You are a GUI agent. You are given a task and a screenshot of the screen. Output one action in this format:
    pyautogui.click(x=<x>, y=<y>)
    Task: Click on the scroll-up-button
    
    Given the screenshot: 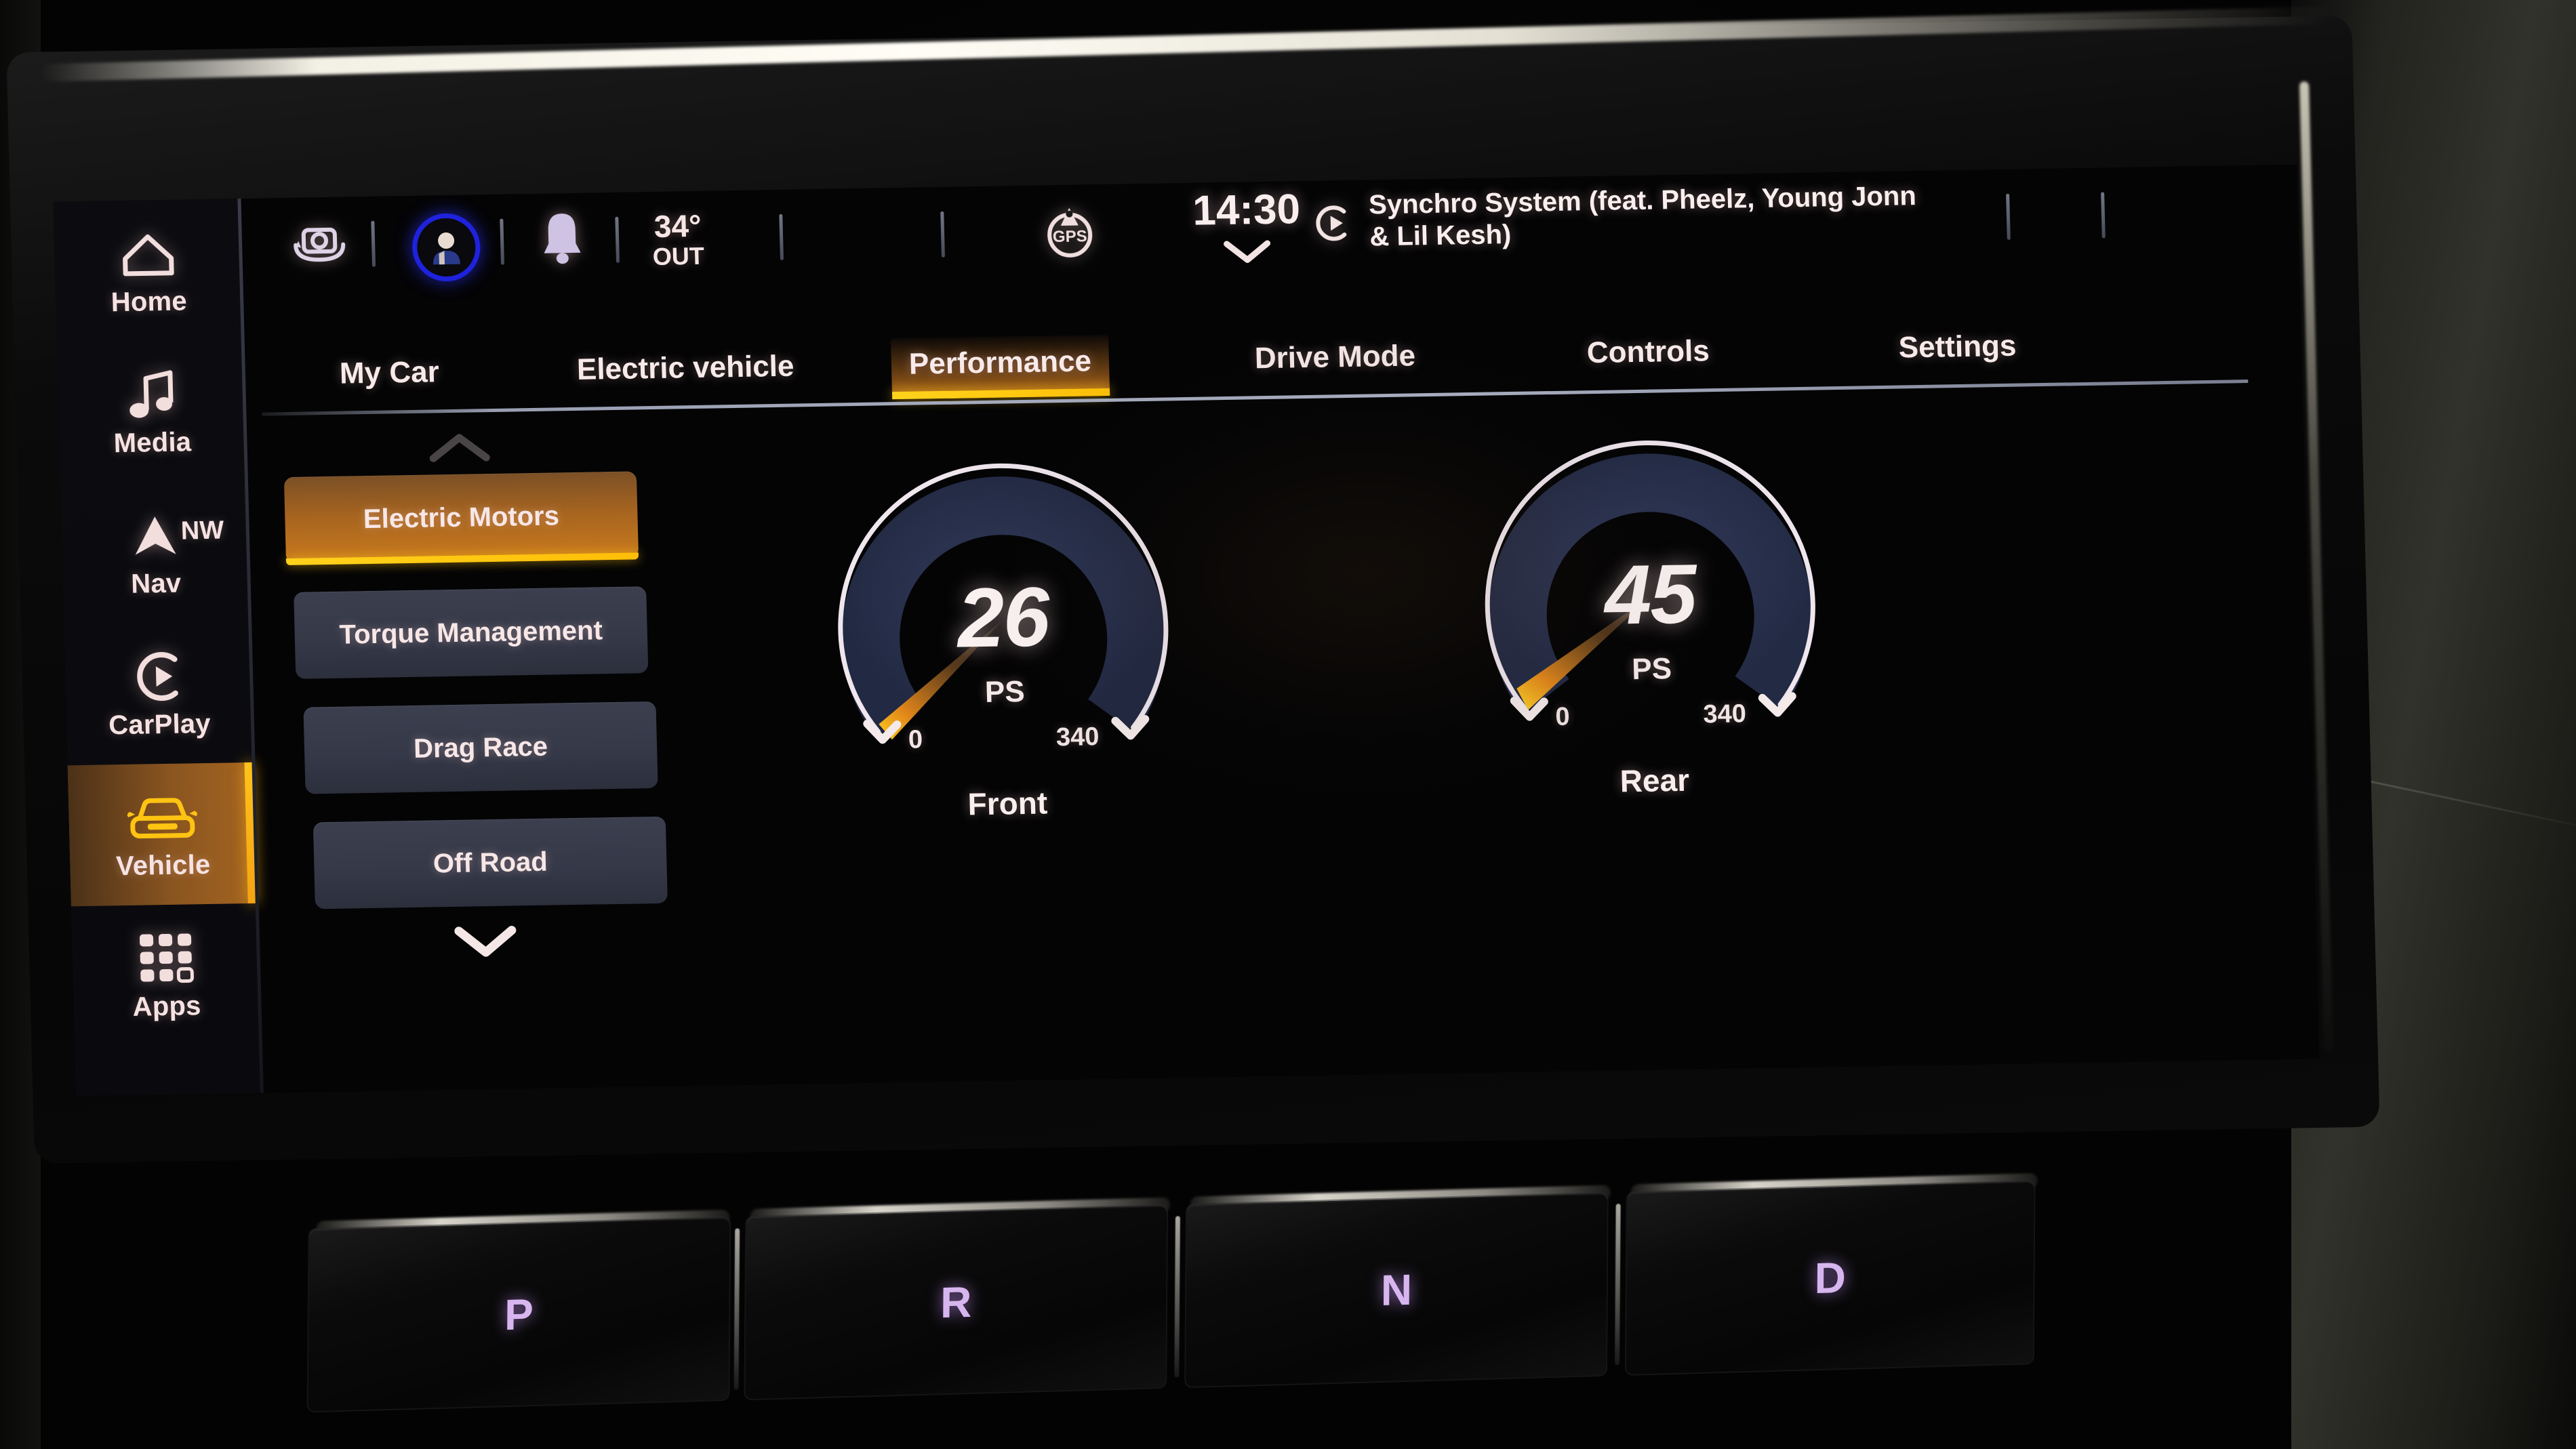 What is the action you would take?
    pyautogui.click(x=459, y=448)
    